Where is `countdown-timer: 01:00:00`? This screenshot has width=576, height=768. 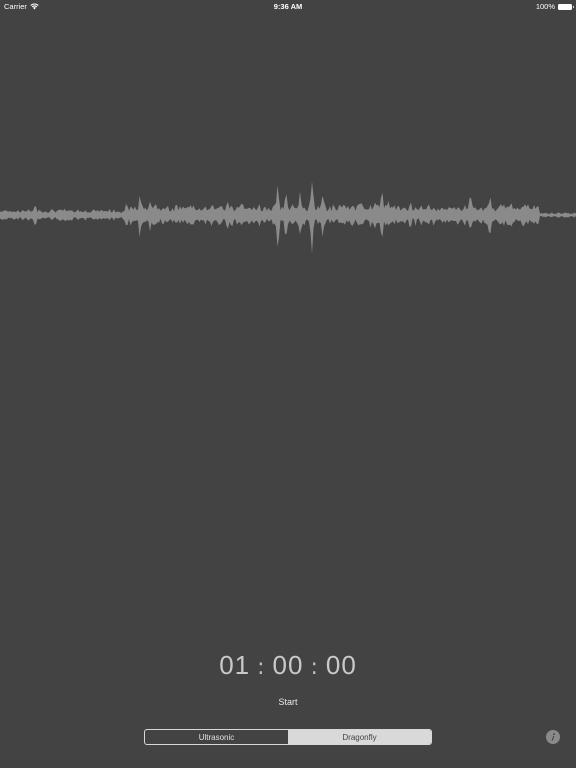
countdown-timer: 01:00:00 is located at coordinates (288, 665).